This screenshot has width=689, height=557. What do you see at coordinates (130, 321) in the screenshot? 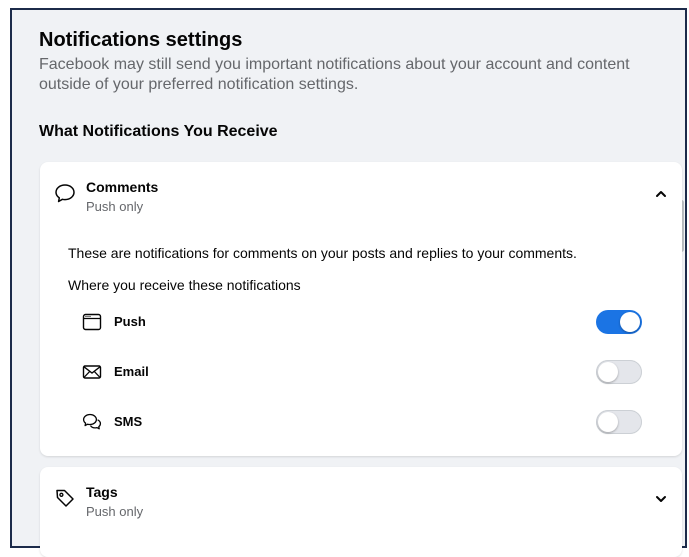
I see `channel-label-push: Push` at bounding box center [130, 321].